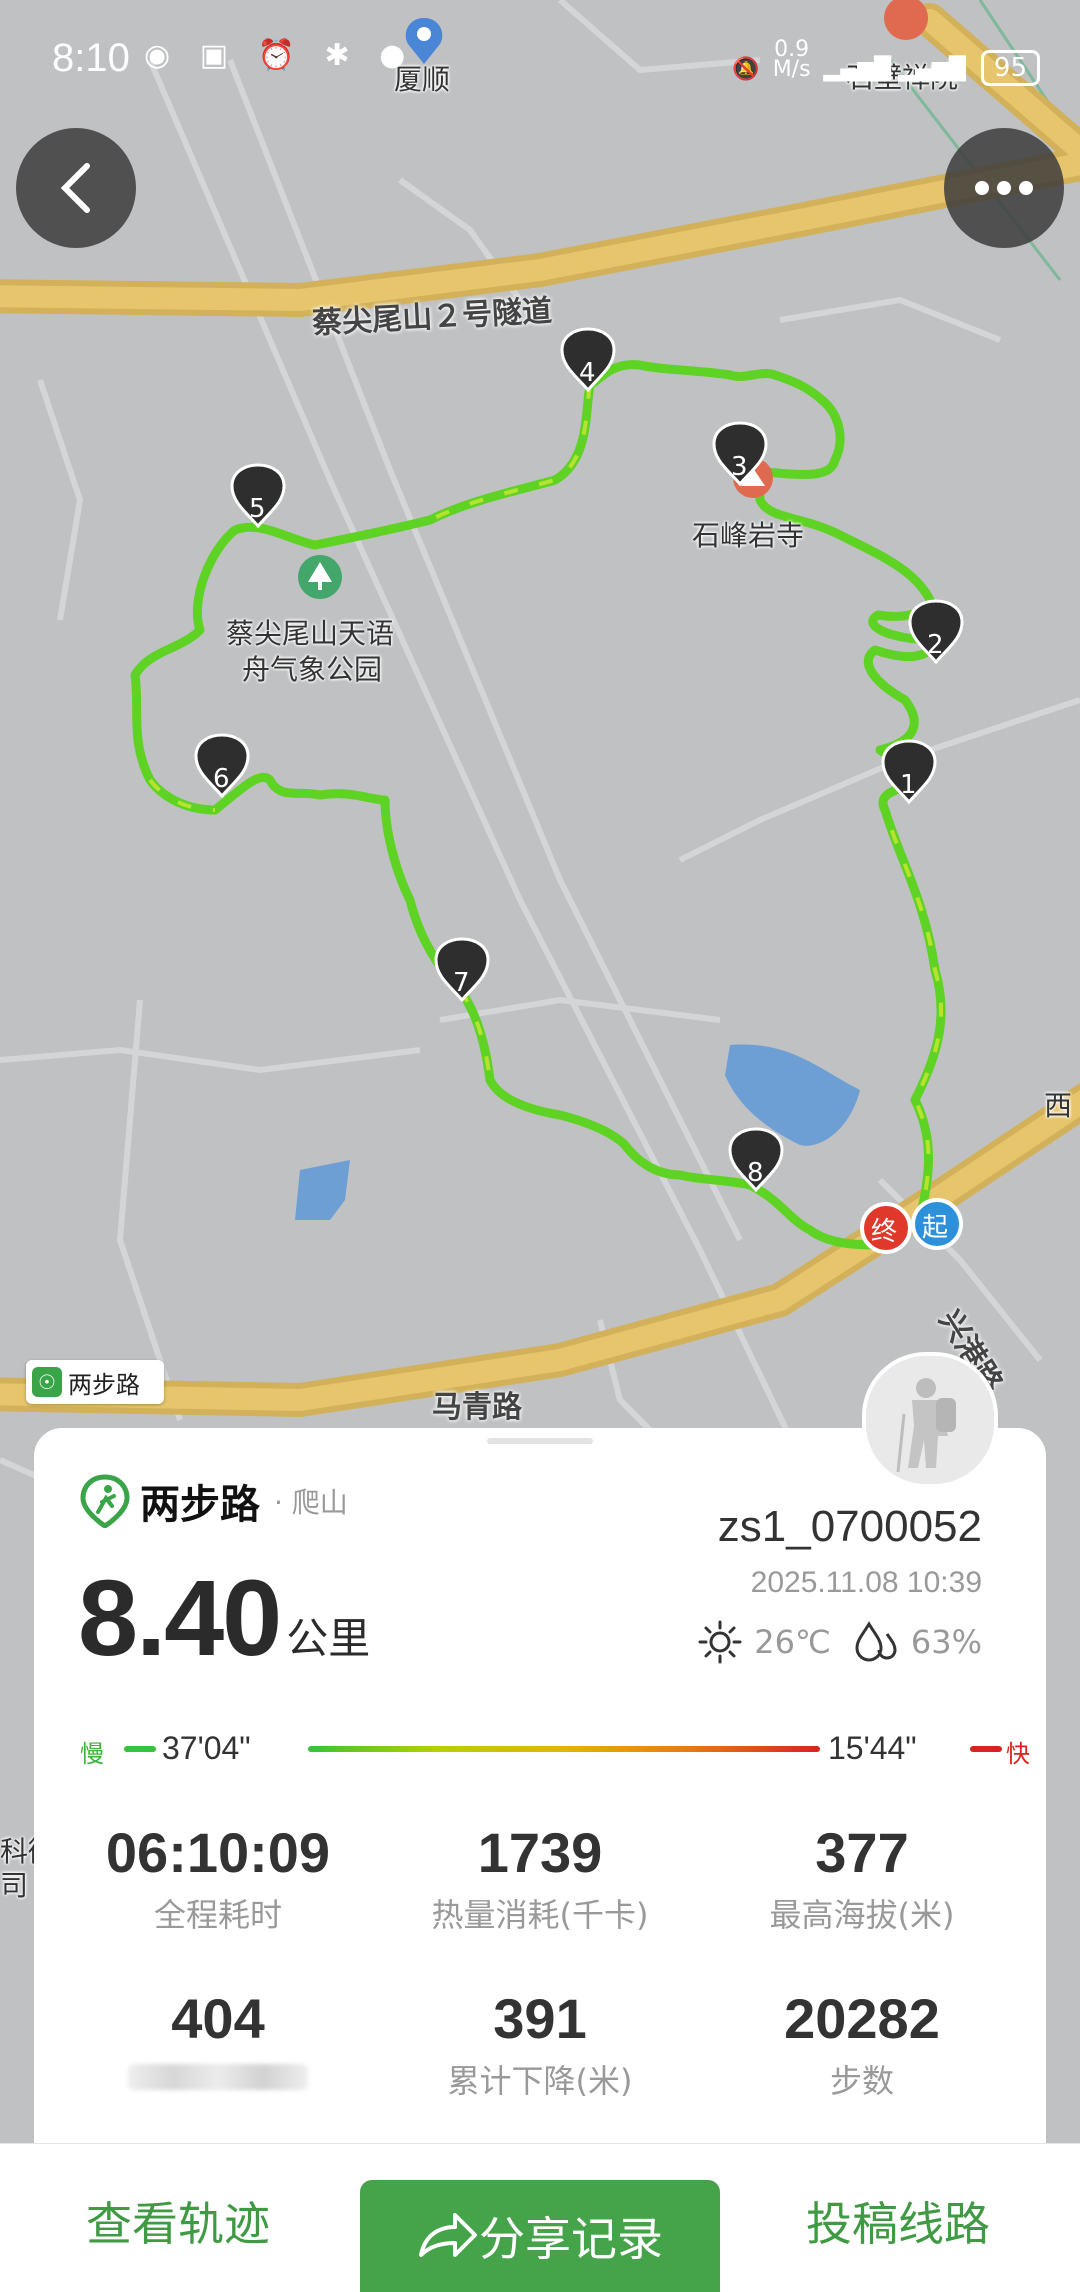 This screenshot has height=2292, width=1080. Describe the element at coordinates (312, 668) in the screenshot. I see `park-label-line2: 舟气象公园` at that location.